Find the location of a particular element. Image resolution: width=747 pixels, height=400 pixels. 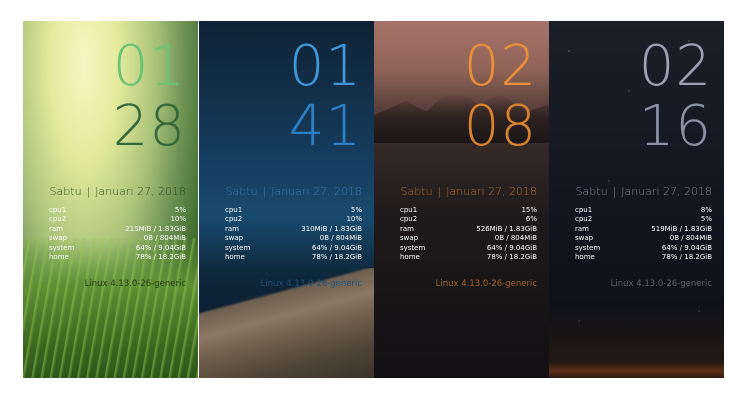

clock-minute: 28 is located at coordinates (149, 126).